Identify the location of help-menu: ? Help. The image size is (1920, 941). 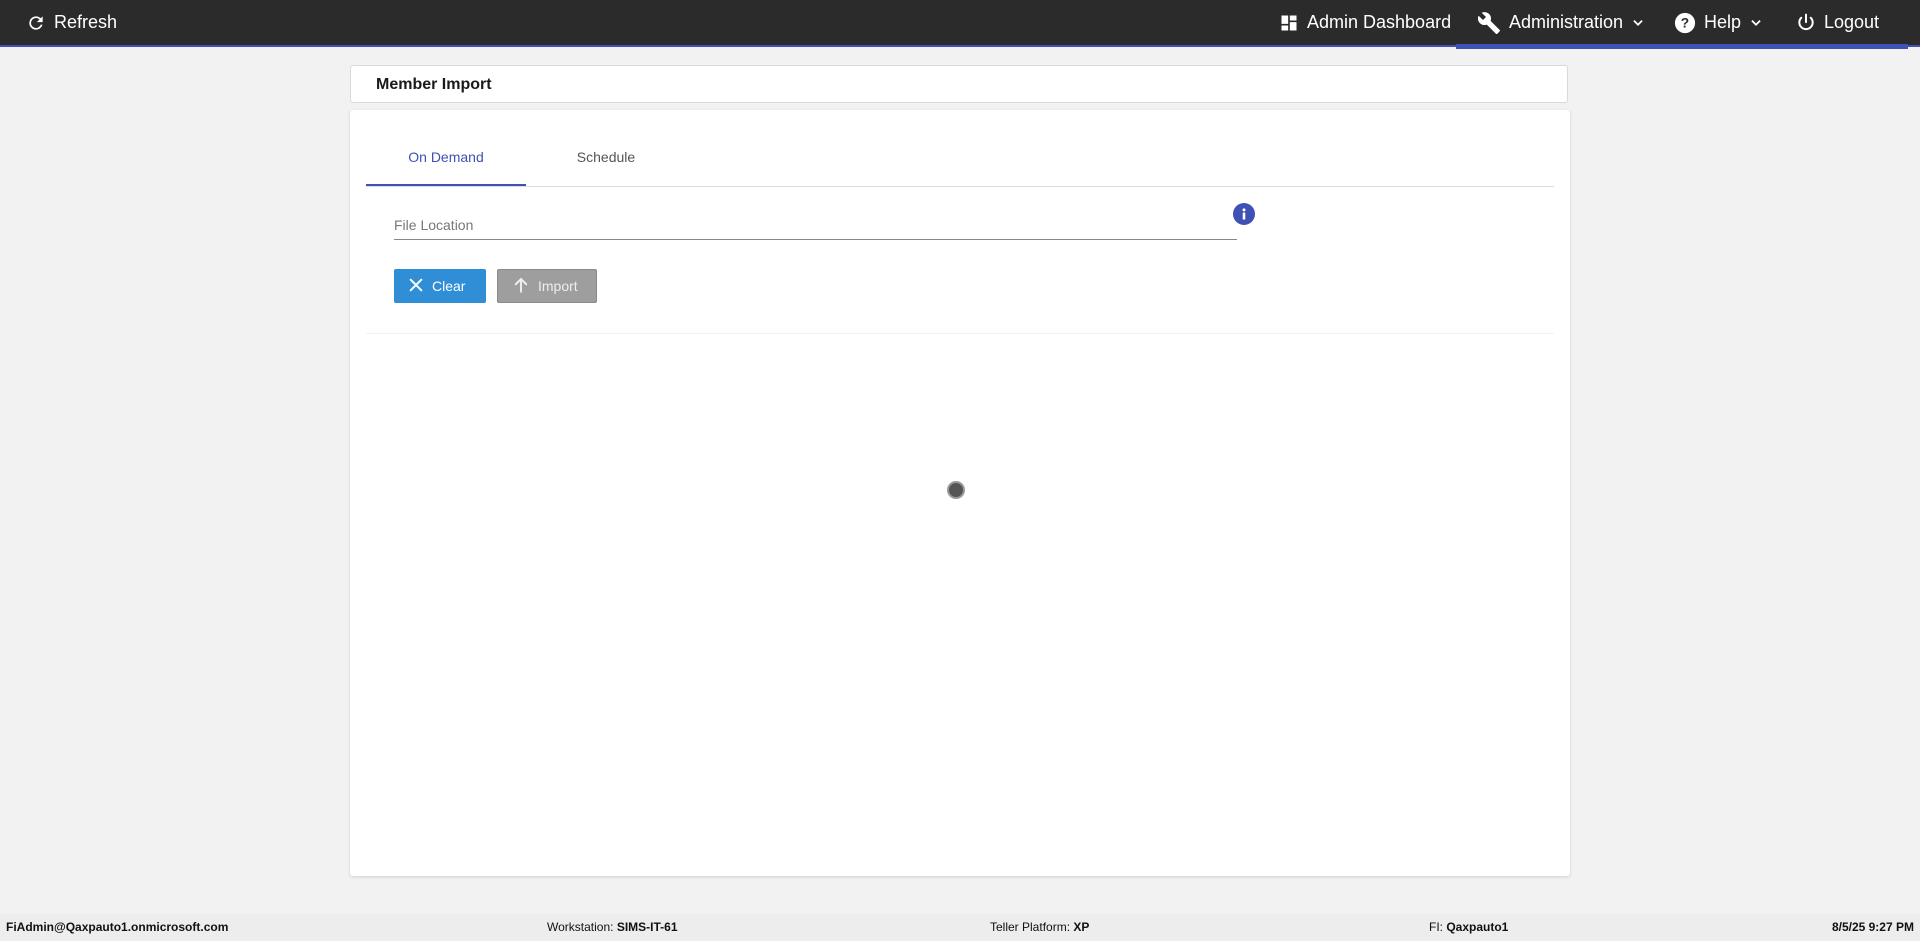
(1718, 22).